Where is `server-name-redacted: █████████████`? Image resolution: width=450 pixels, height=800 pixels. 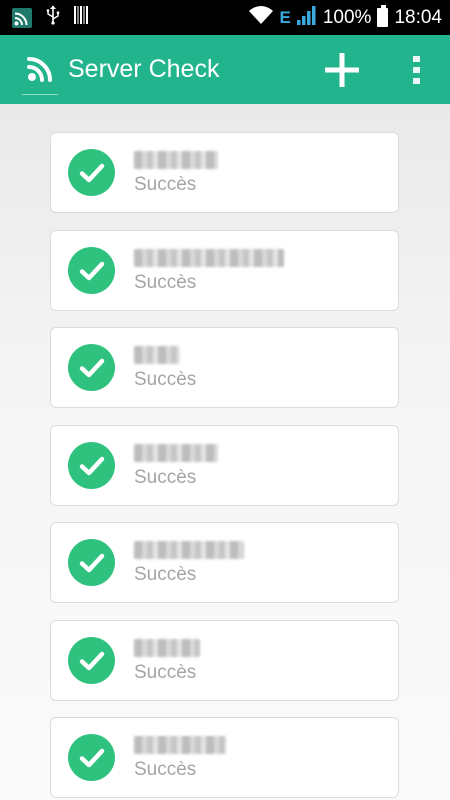
server-name-redacted: █████████████ is located at coordinates (209, 258).